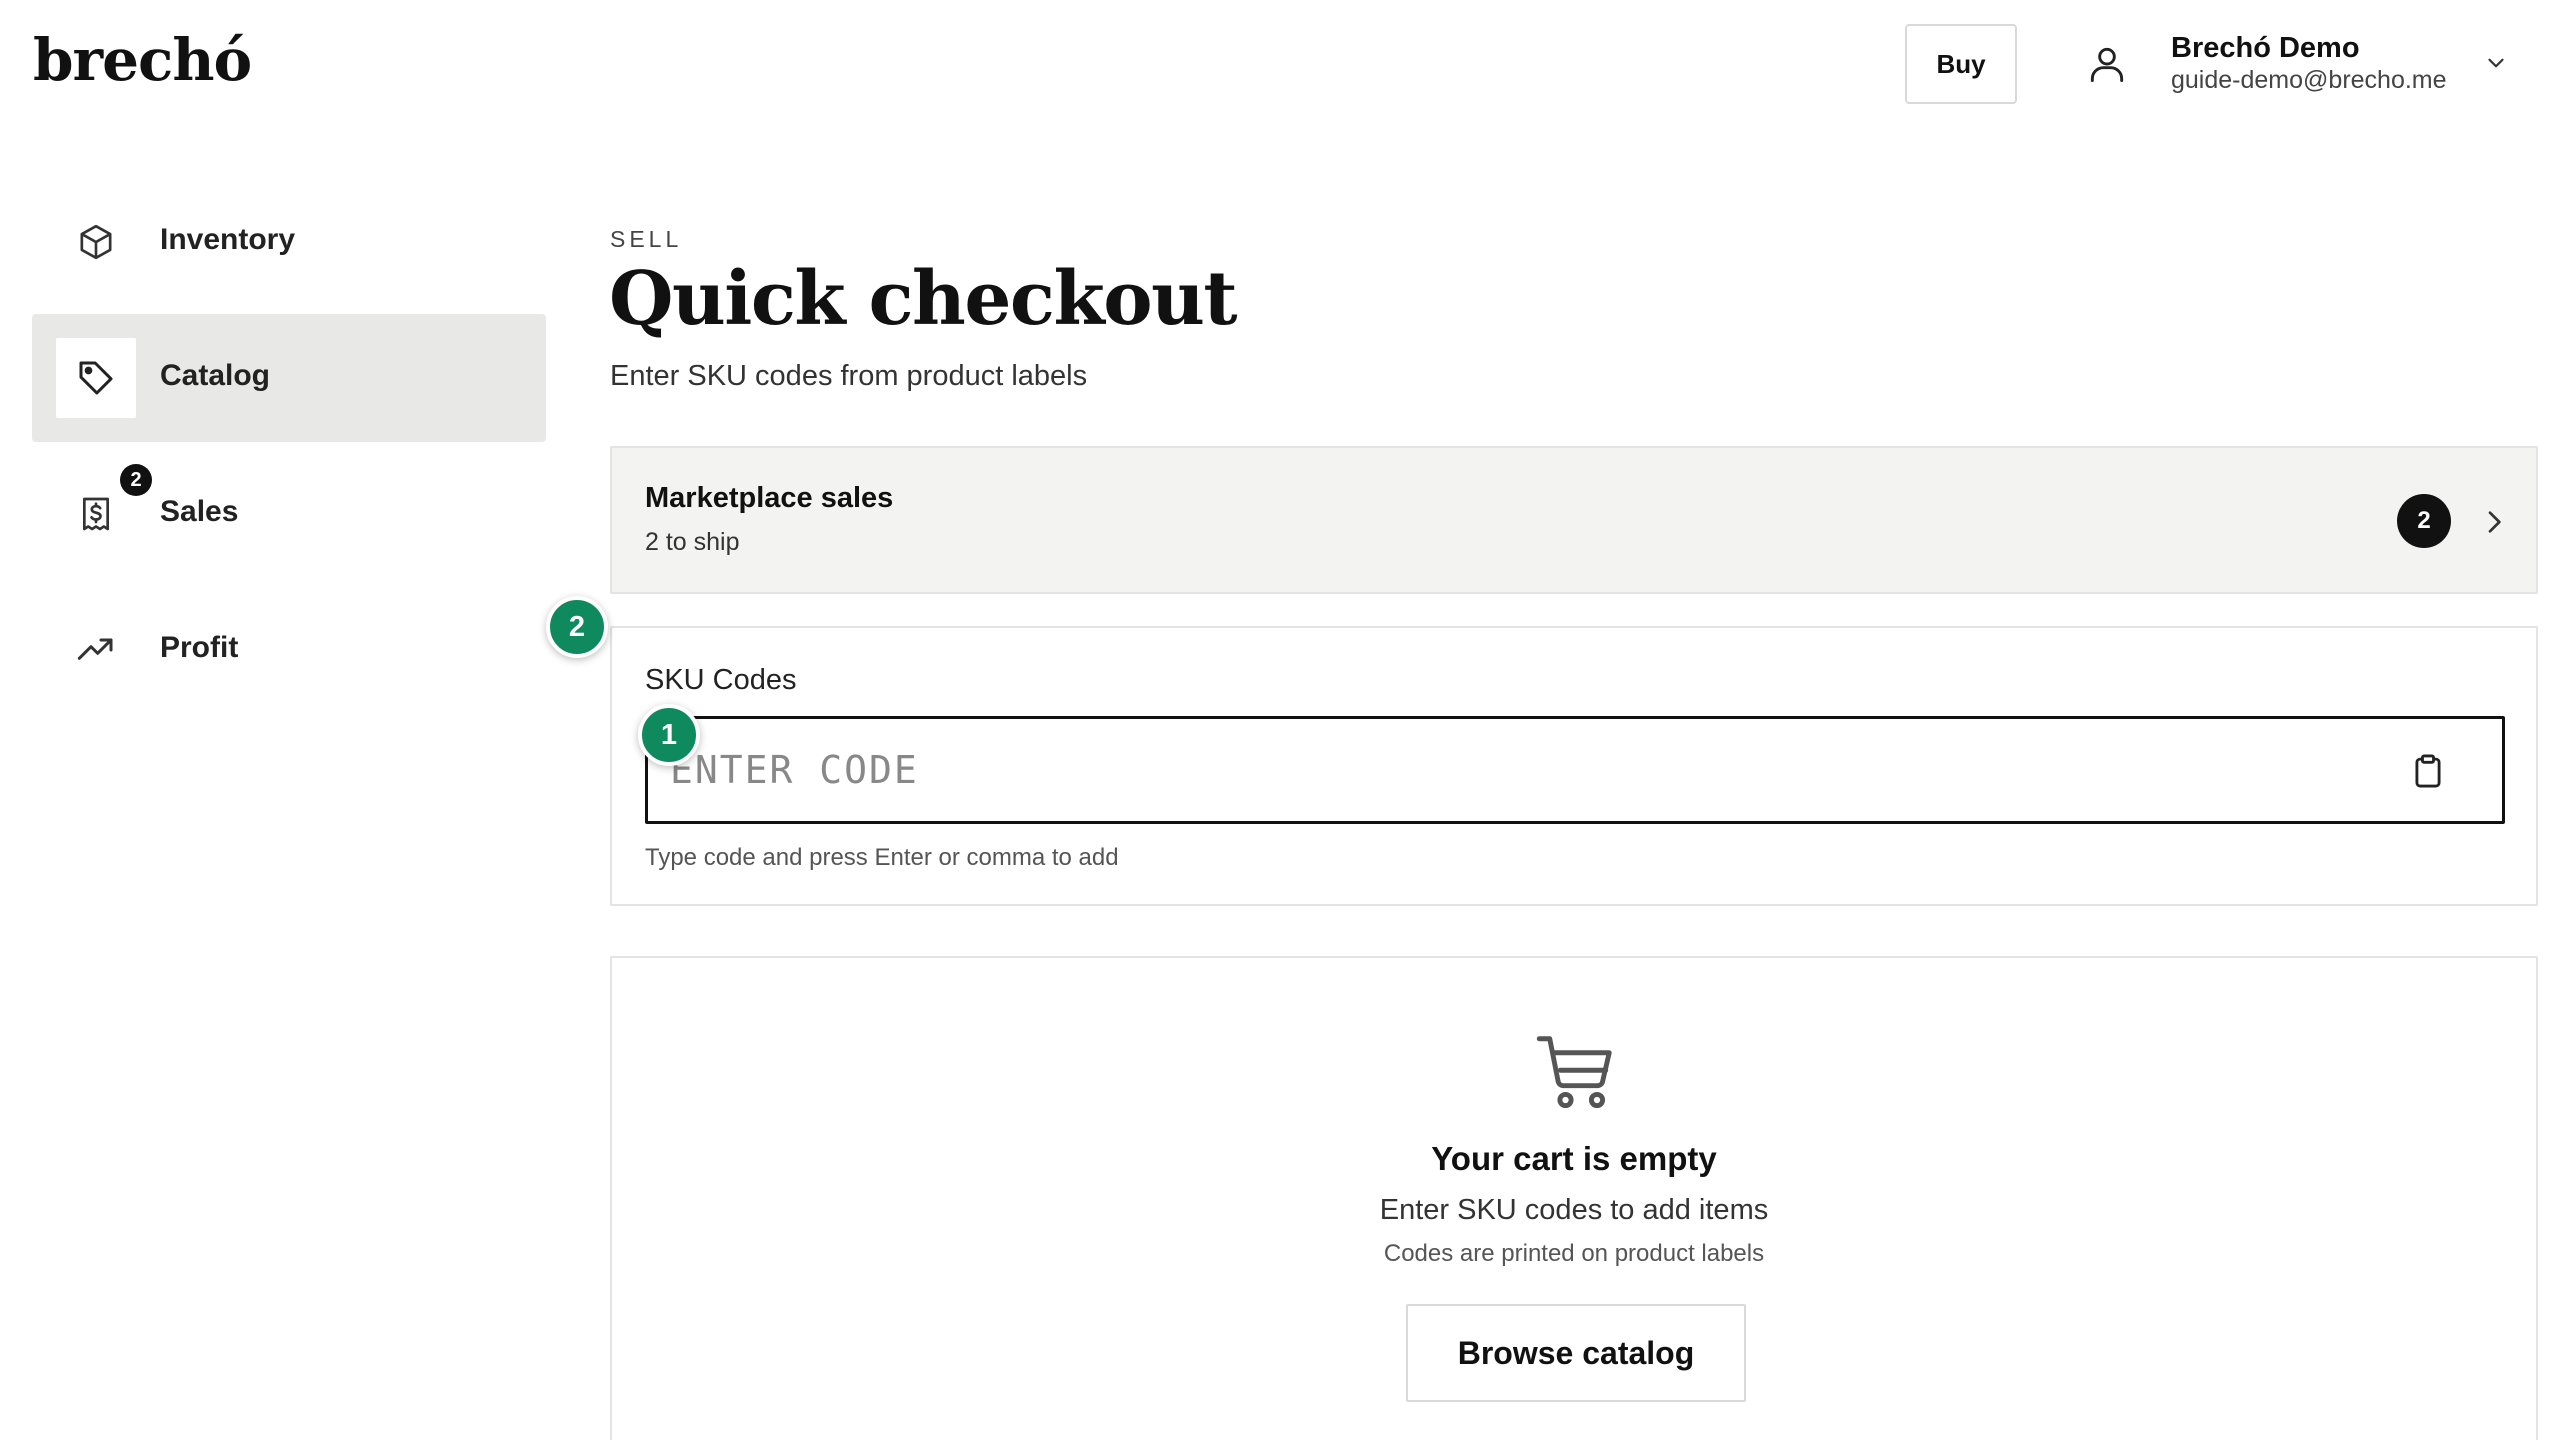 This screenshot has height=1440, width=2560. Describe the element at coordinates (2424, 521) in the screenshot. I see `marketplace-count-badge: 2` at that location.